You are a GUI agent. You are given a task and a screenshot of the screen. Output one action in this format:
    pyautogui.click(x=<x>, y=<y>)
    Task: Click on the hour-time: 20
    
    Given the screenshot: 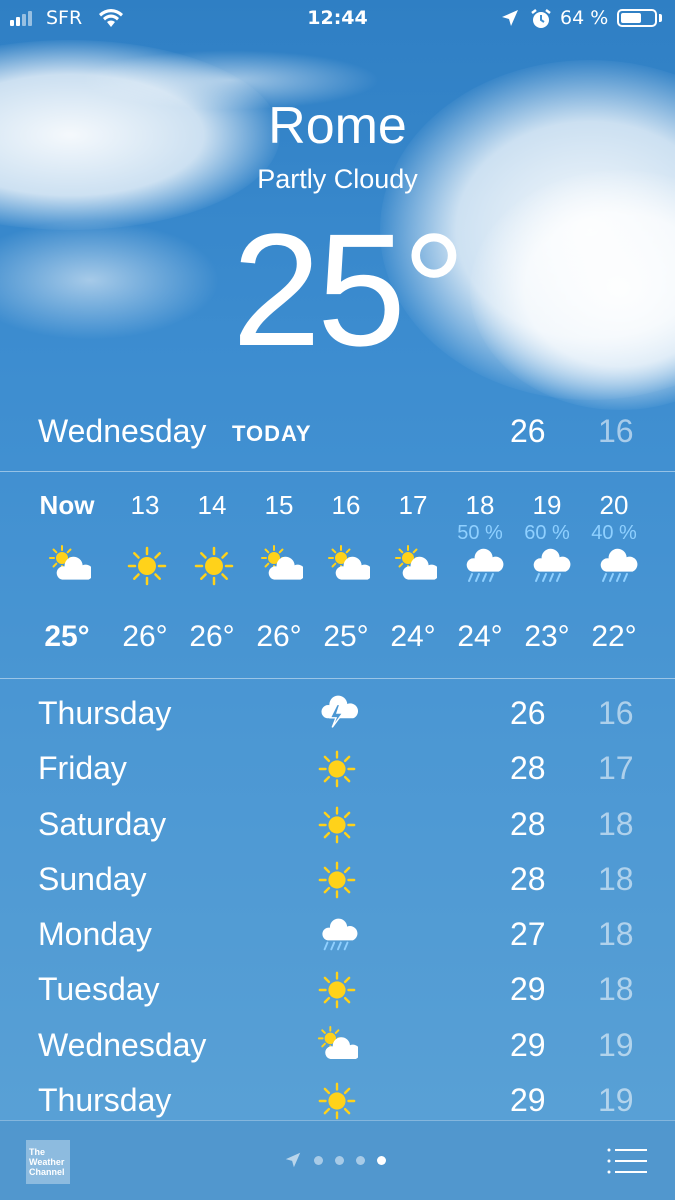 What is the action you would take?
    pyautogui.click(x=614, y=505)
    